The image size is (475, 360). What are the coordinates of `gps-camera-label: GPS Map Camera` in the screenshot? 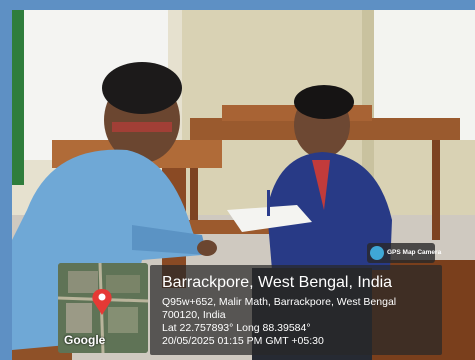 It's located at (414, 252).